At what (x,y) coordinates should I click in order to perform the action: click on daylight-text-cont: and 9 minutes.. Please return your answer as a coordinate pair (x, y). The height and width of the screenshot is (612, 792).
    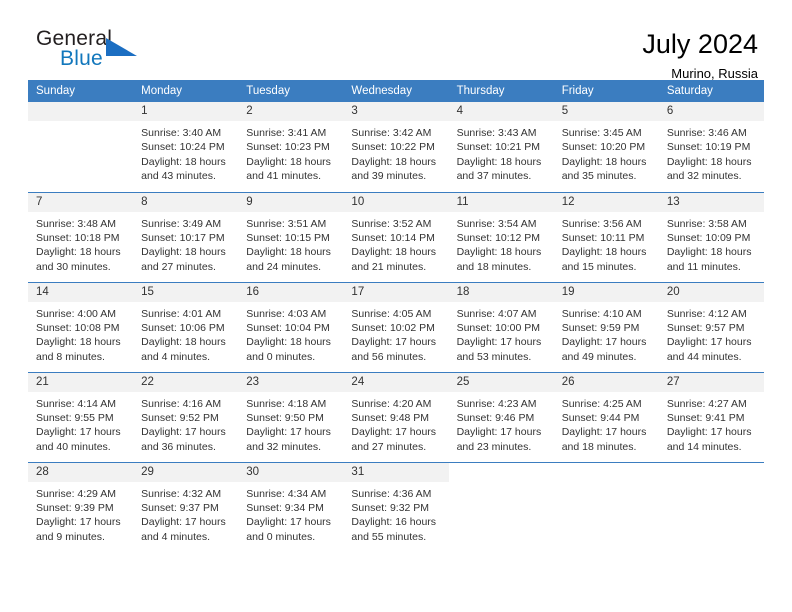
    Looking at the image, I should click on (70, 536).